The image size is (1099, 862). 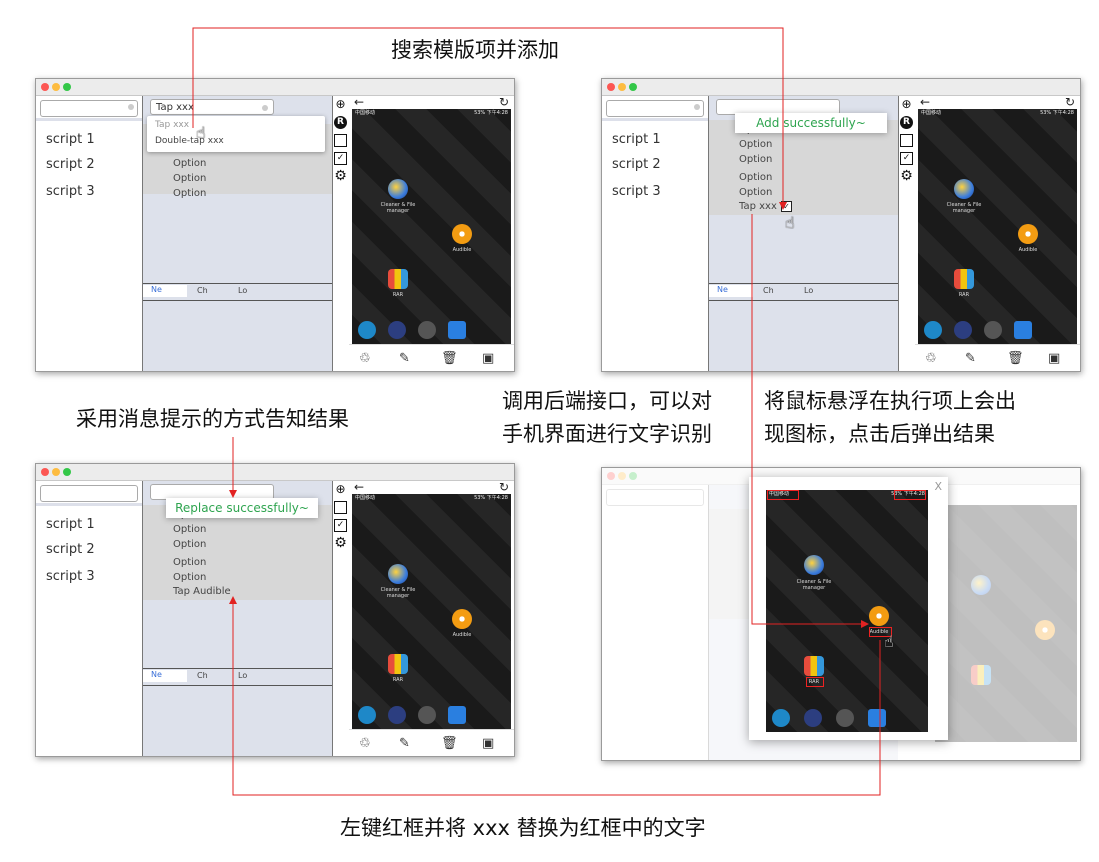 I want to click on arrow-tap-to-ocr, so click(x=810, y=421).